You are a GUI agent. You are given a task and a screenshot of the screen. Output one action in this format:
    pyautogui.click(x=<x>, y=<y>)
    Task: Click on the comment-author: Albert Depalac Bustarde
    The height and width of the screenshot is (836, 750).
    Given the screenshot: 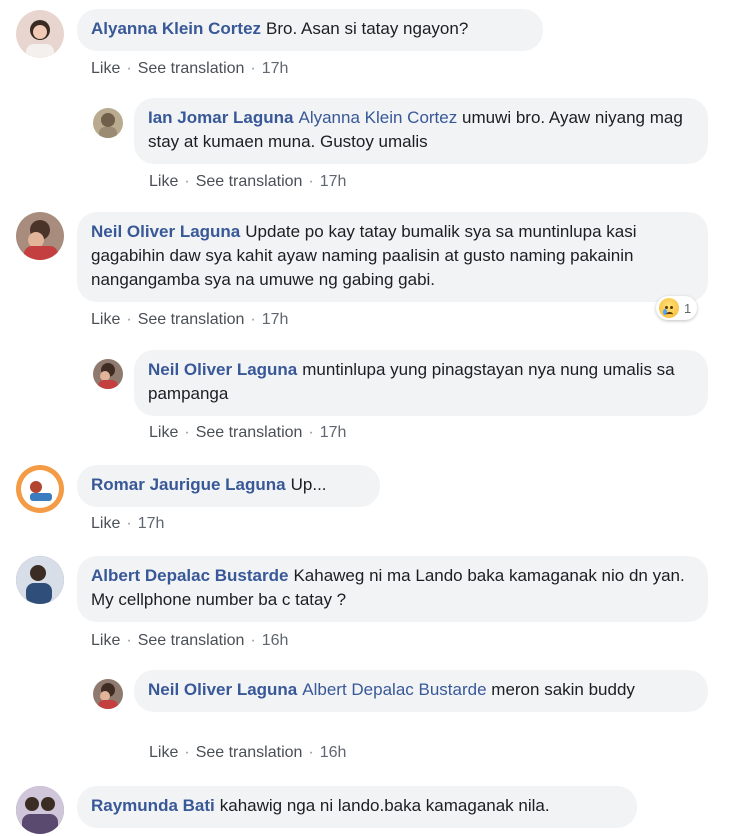 What is the action you would take?
    pyautogui.click(x=189, y=575)
    